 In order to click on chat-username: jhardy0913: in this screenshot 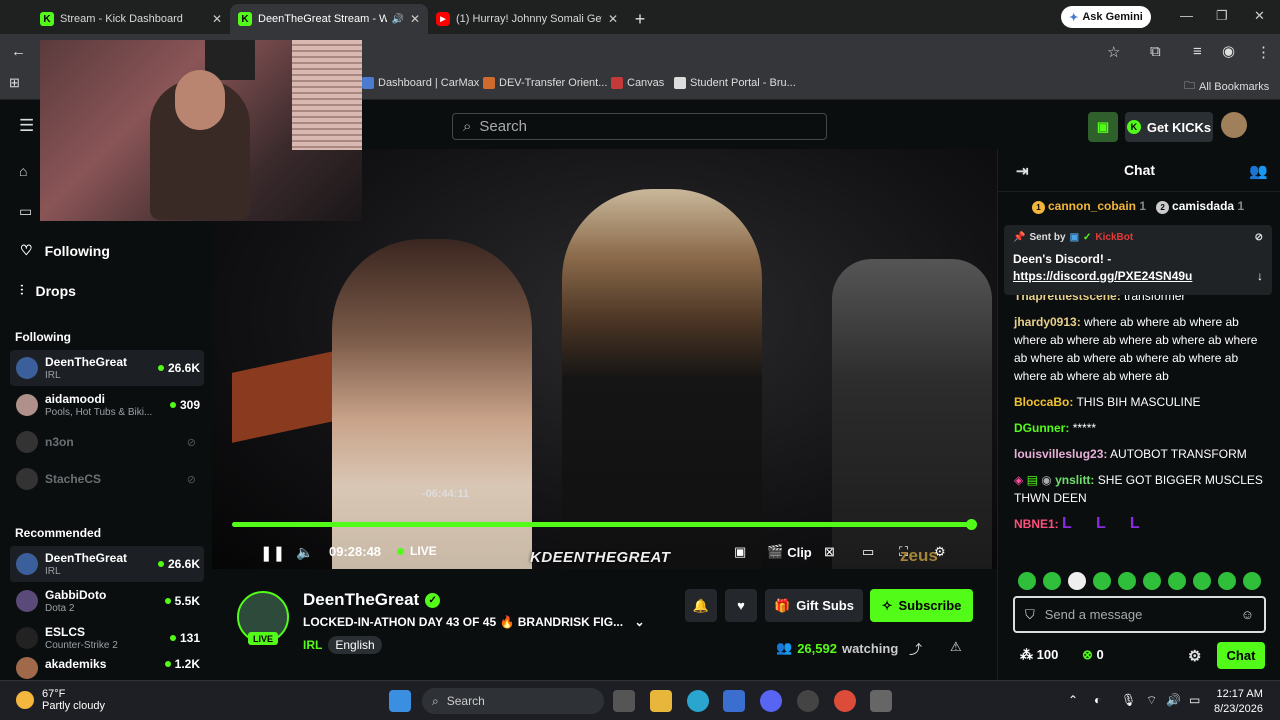, I will do `click(1047, 322)`.